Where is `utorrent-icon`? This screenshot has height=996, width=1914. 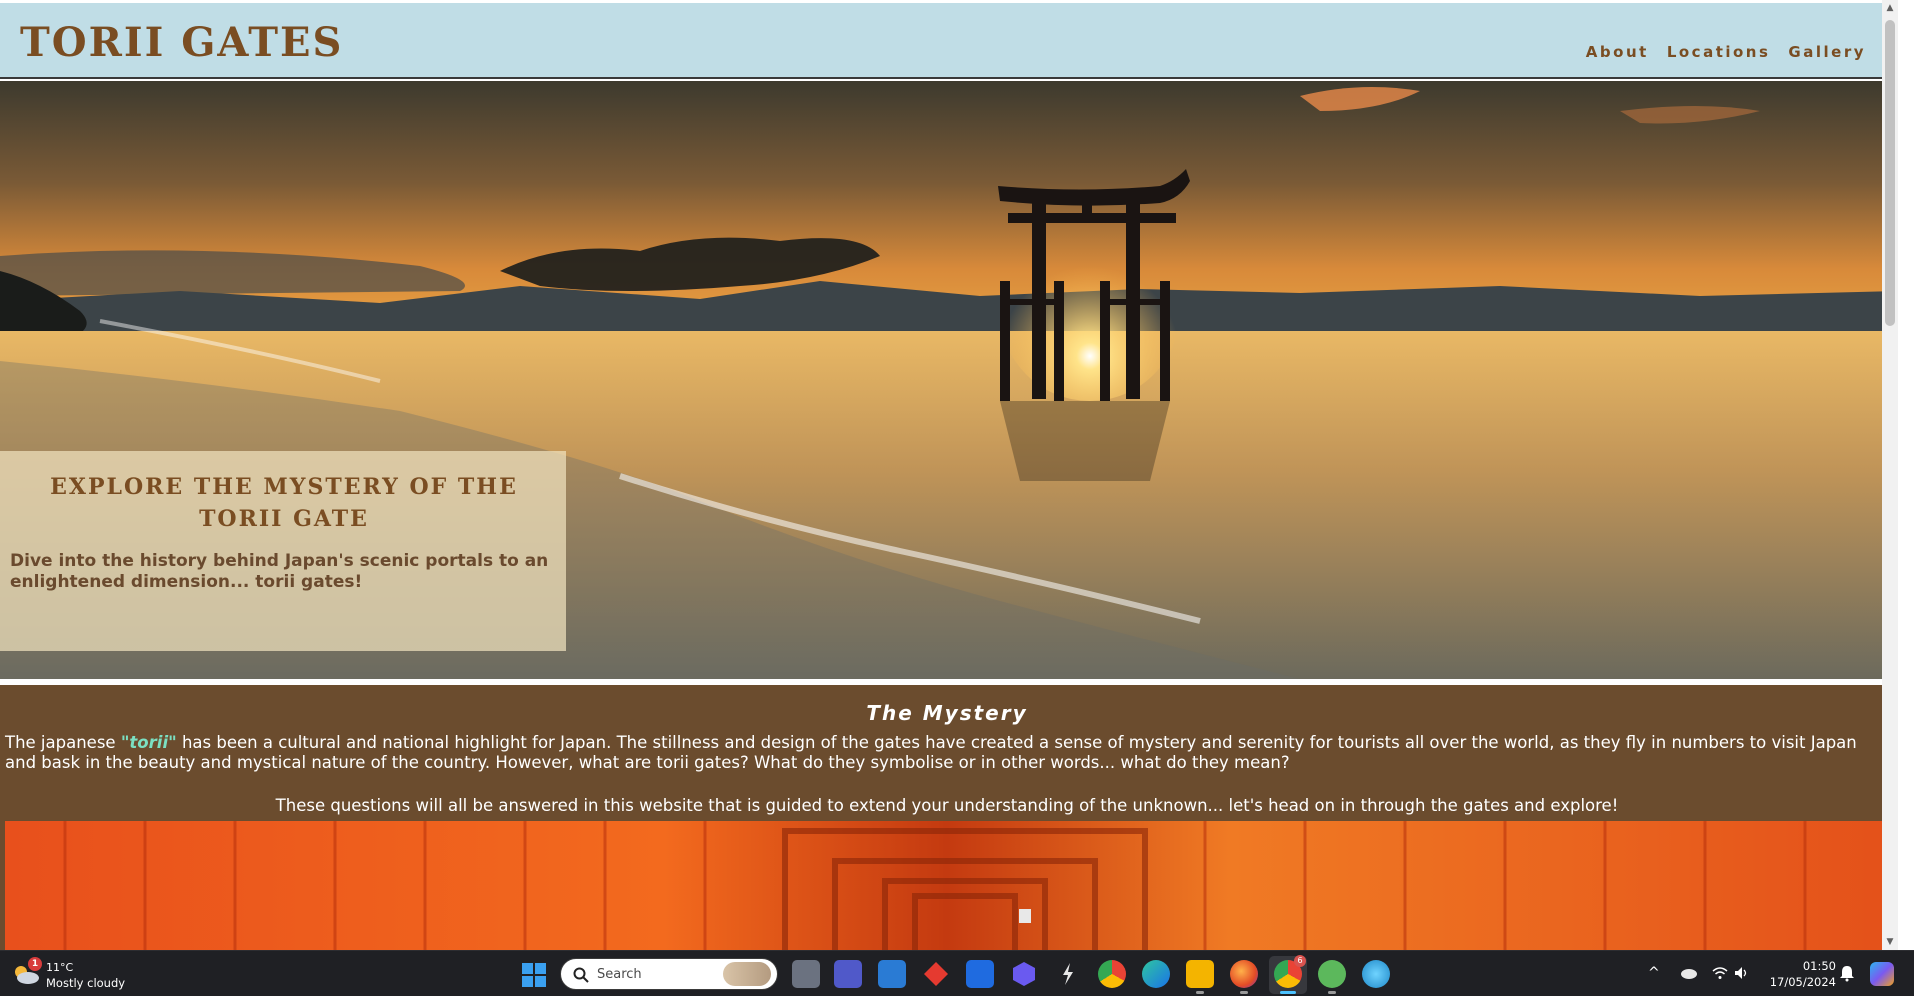 utorrent-icon is located at coordinates (1332, 977).